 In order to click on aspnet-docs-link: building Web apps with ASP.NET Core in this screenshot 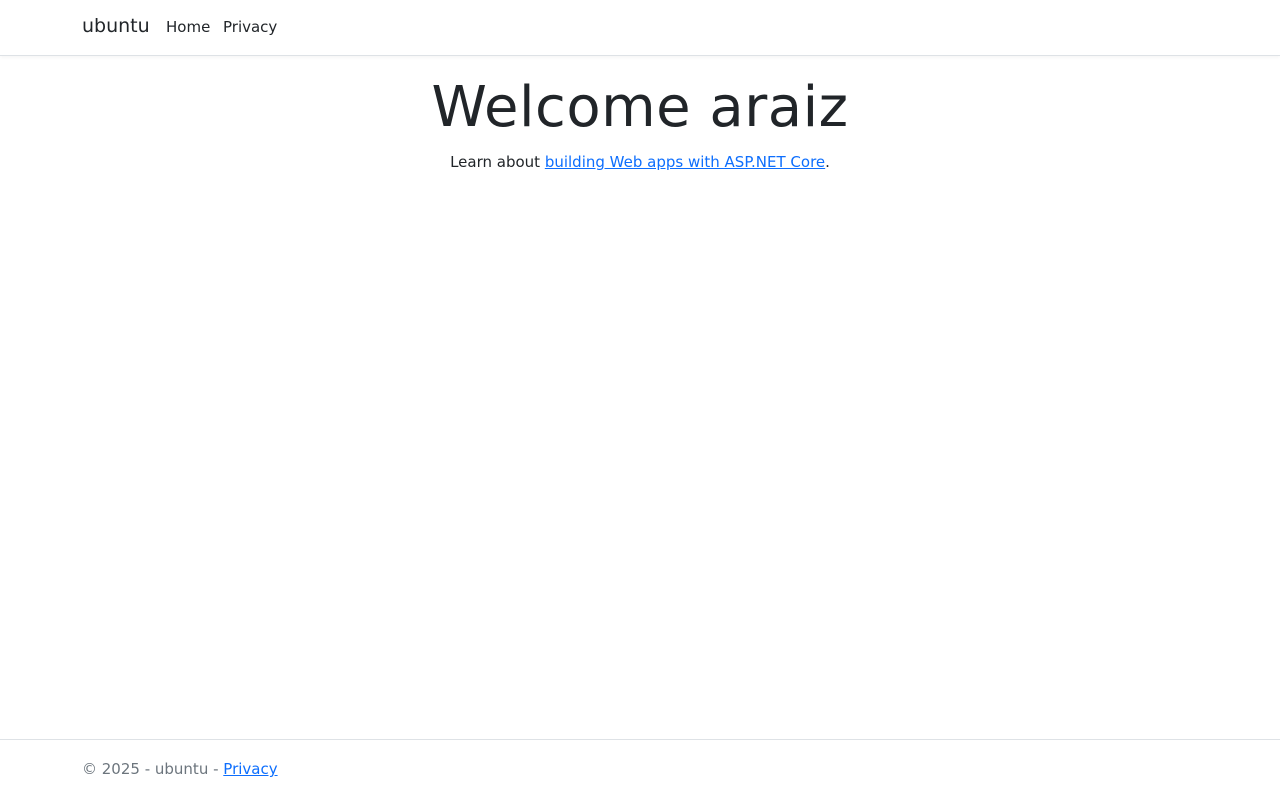, I will do `click(685, 162)`.